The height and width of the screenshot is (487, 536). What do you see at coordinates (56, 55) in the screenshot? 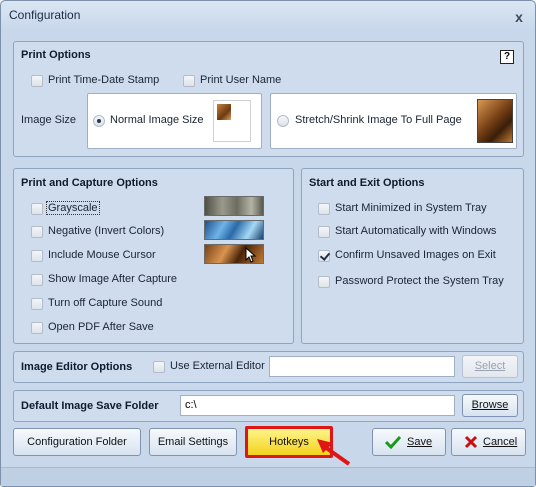
I see `print-options-title: Print Options` at bounding box center [56, 55].